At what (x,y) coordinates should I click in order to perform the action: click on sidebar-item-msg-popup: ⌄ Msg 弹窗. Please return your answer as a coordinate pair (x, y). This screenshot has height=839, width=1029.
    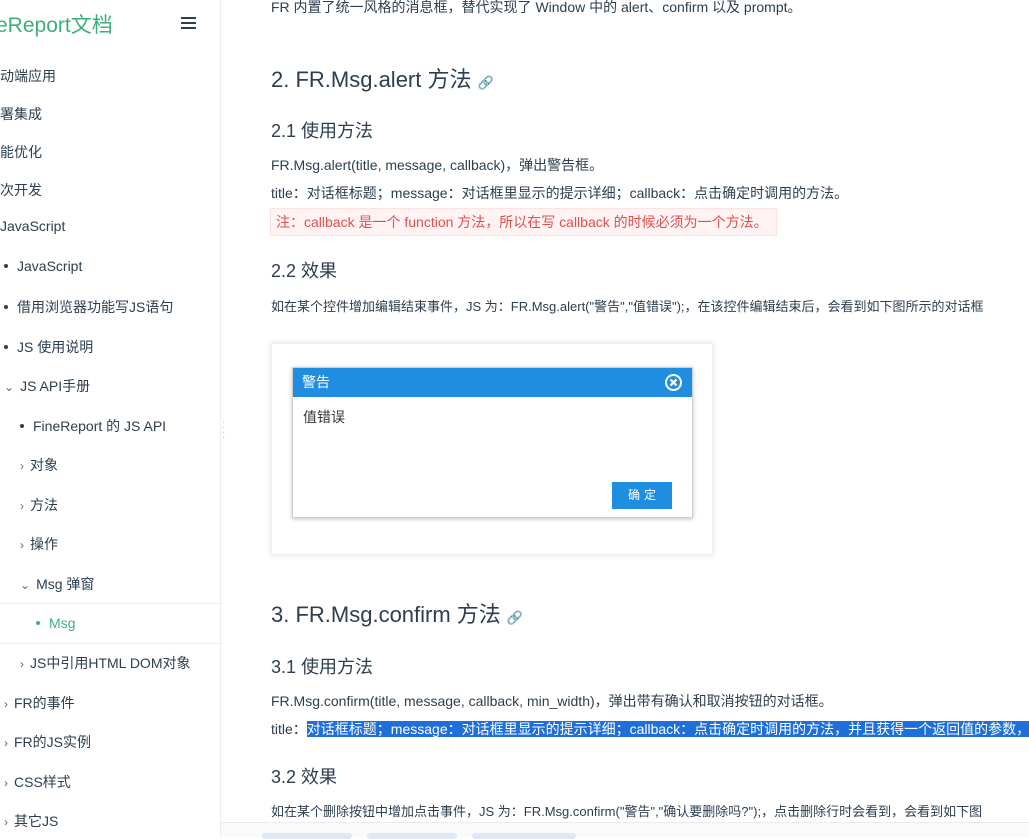
    Looking at the image, I should click on (57, 584).